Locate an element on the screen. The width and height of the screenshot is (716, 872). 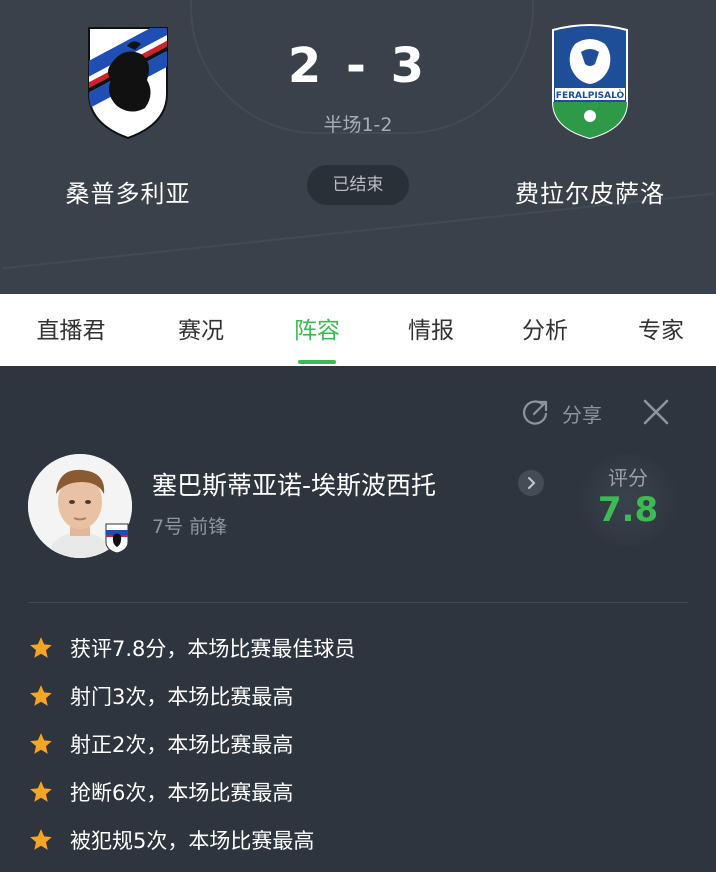
tab-label: 专家 is located at coordinates (661, 331).